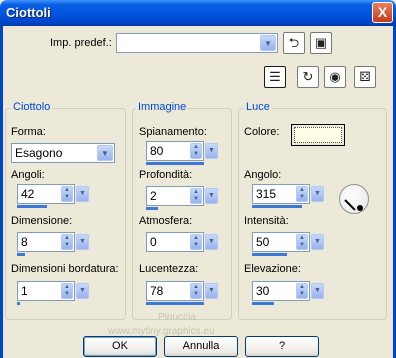  Describe the element at coordinates (24, 291) in the screenshot. I see `bordatura-value: 1` at that location.